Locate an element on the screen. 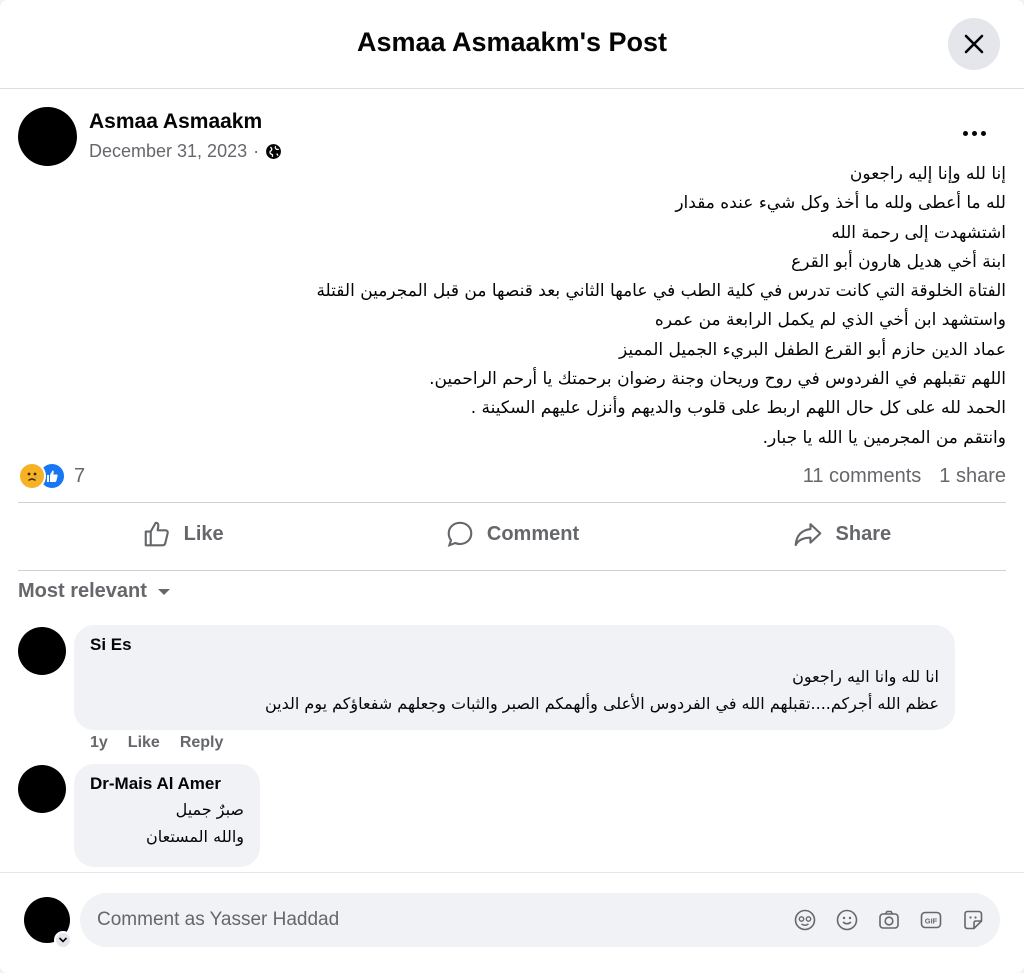 The image size is (1024, 973). sticker-icon is located at coordinates (973, 920).